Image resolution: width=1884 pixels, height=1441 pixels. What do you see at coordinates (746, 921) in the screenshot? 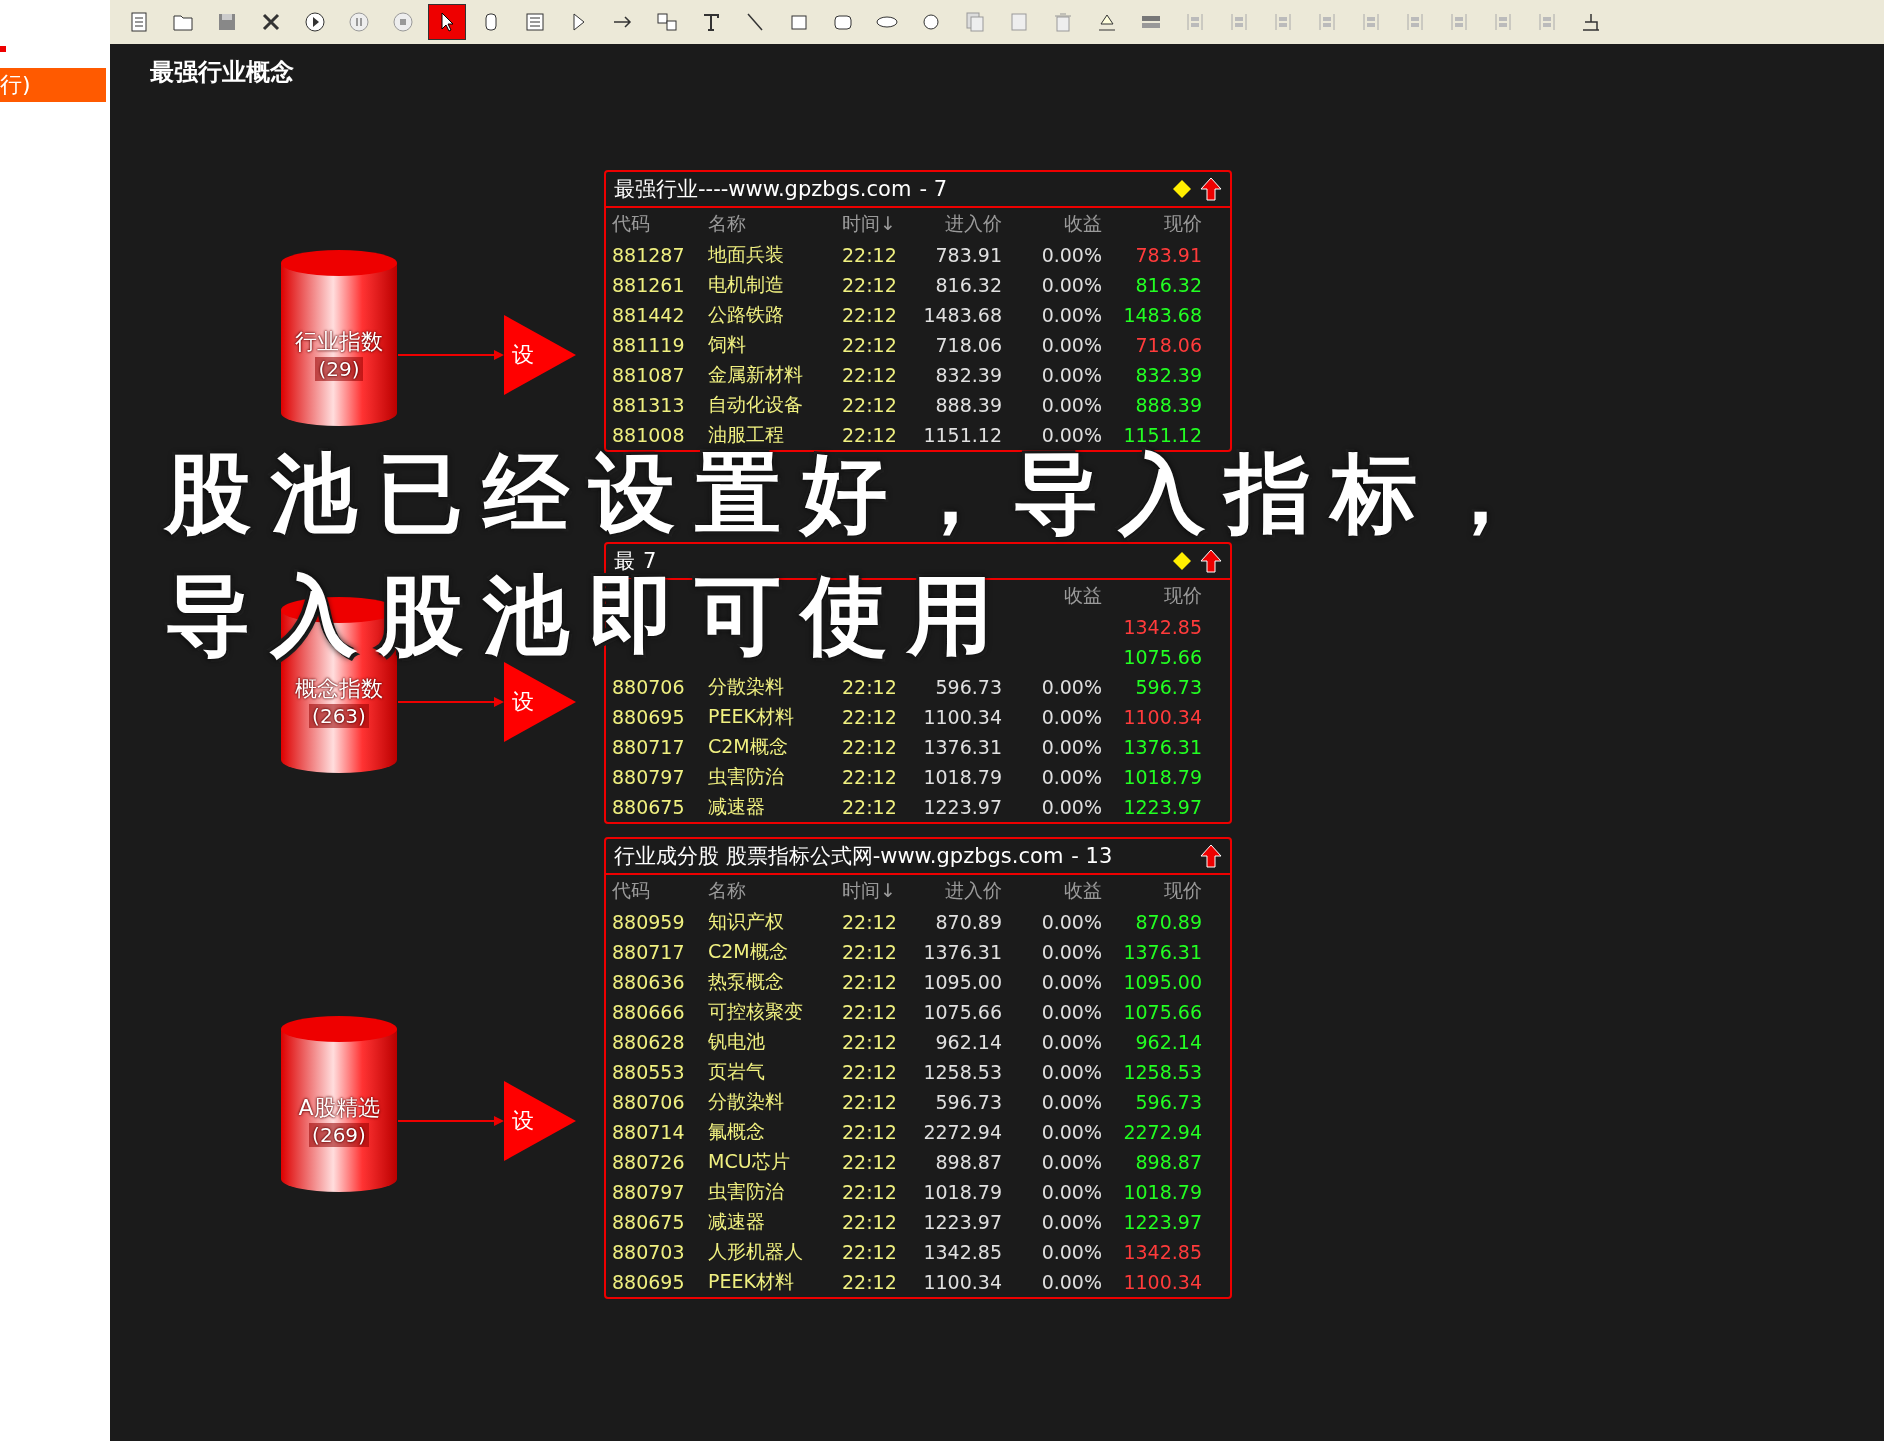
I see `name-cell-text: 知识产权` at bounding box center [746, 921].